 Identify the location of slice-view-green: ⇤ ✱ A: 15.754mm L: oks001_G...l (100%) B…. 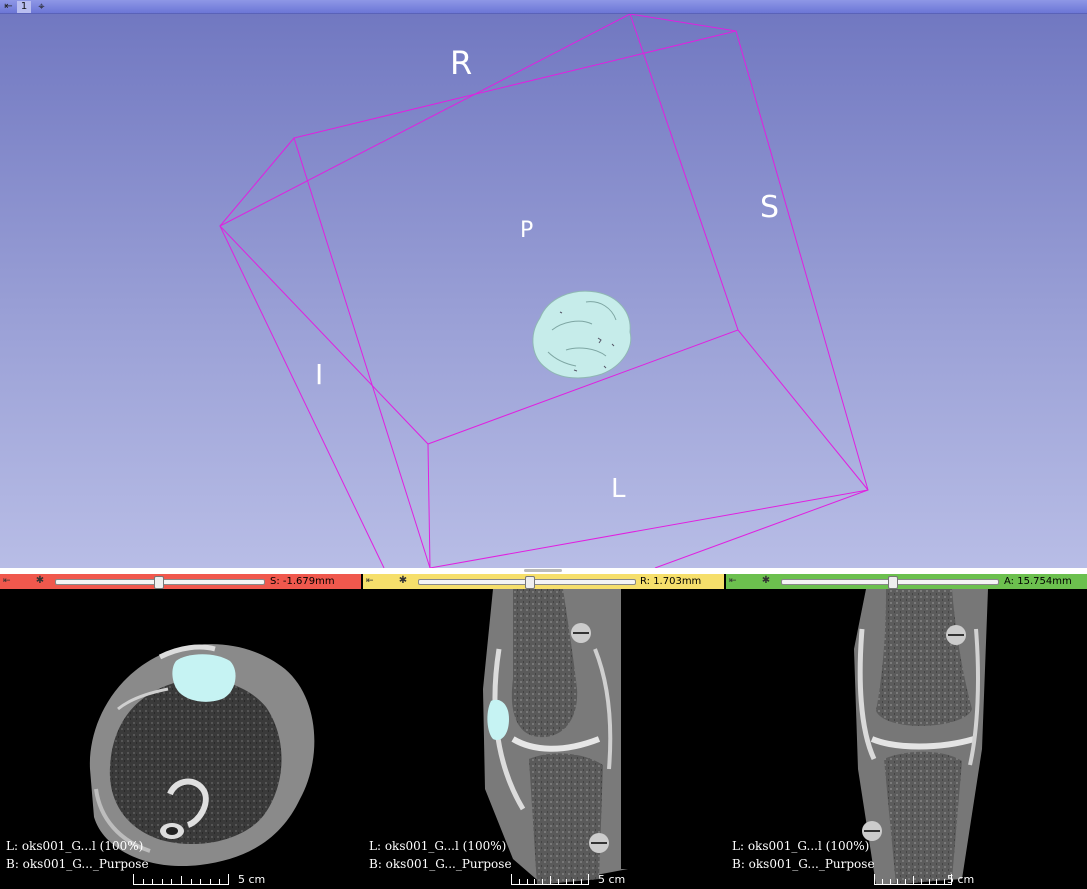
(906, 731).